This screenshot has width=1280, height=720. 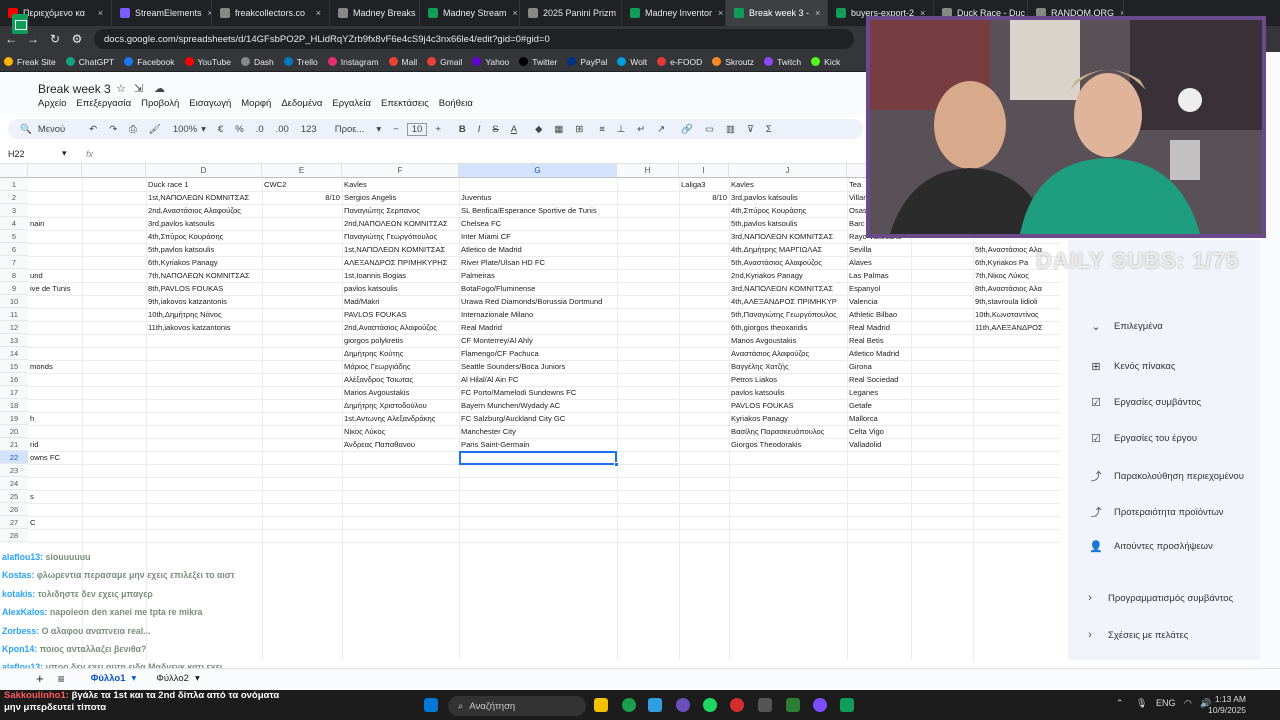 What do you see at coordinates (55, 39) in the screenshot?
I see `reload-icon: ↻` at bounding box center [55, 39].